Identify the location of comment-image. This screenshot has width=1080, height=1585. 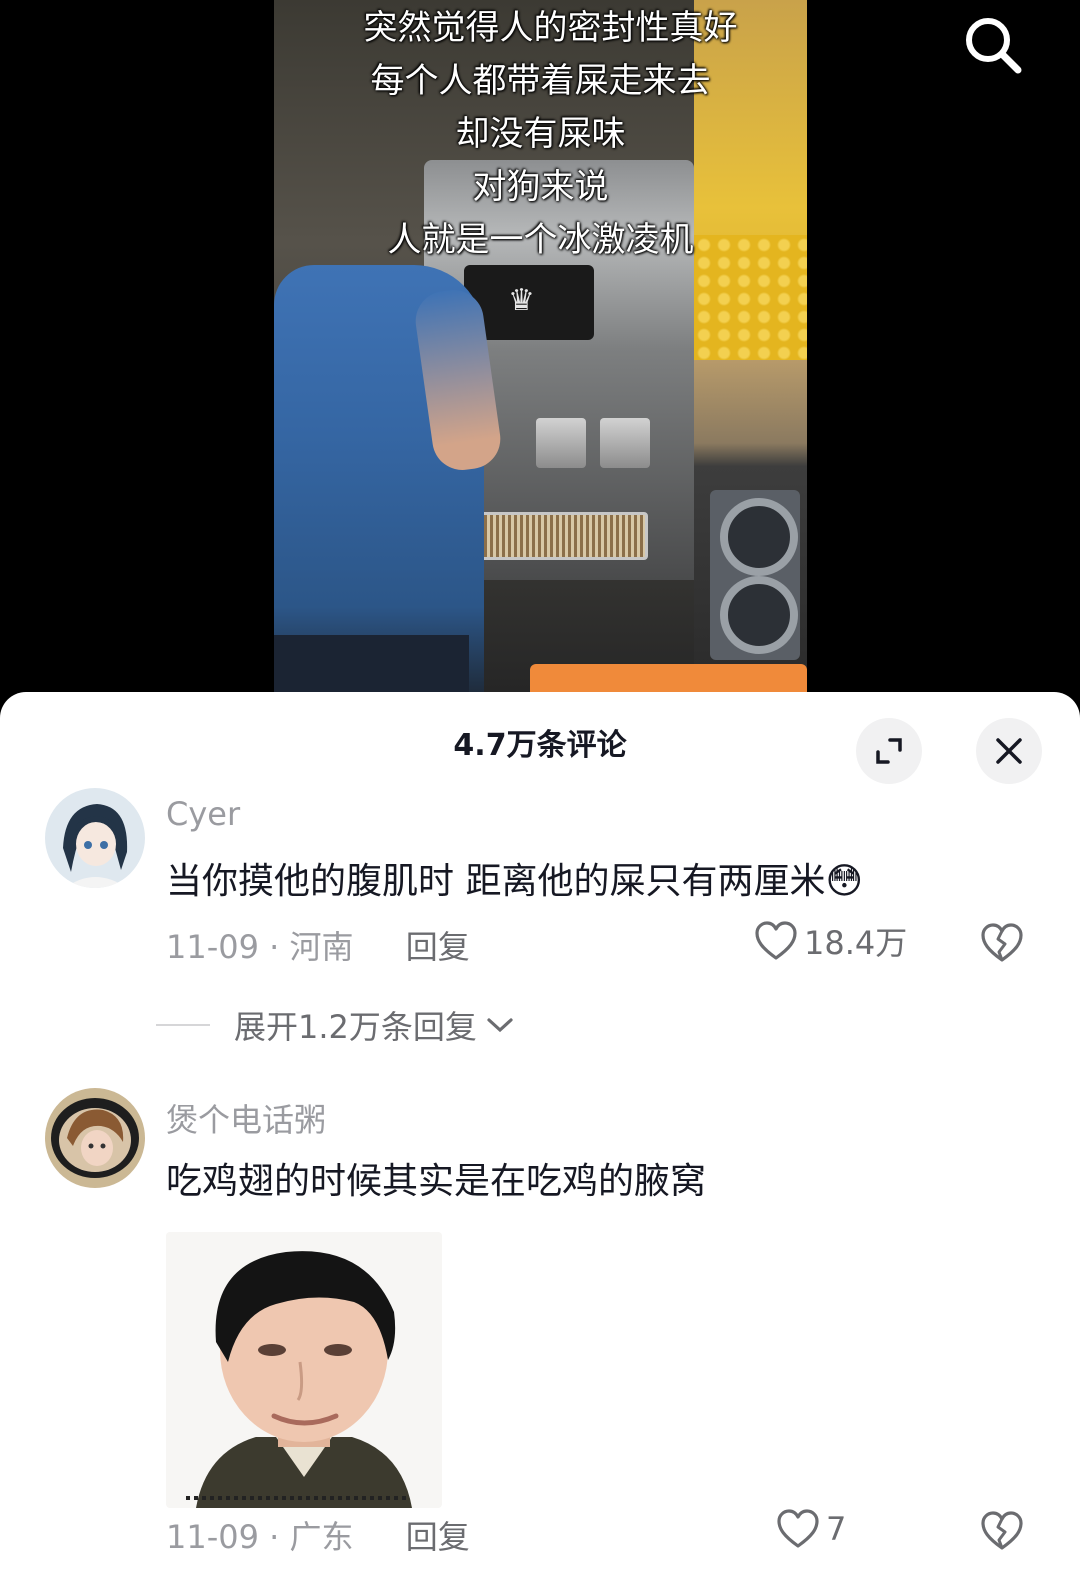
(304, 1370).